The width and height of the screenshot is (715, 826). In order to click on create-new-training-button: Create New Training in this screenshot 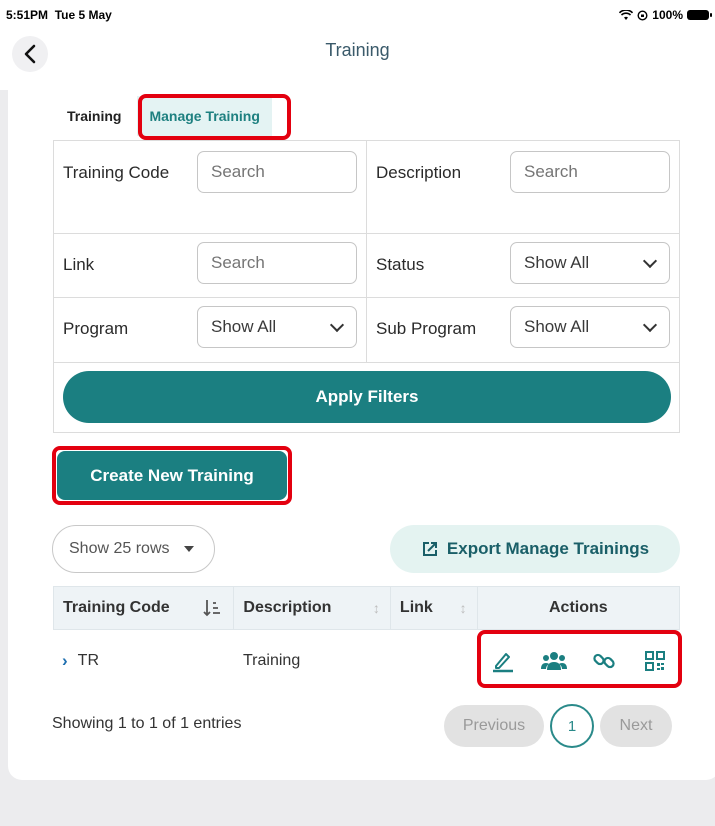, I will do `click(172, 475)`.